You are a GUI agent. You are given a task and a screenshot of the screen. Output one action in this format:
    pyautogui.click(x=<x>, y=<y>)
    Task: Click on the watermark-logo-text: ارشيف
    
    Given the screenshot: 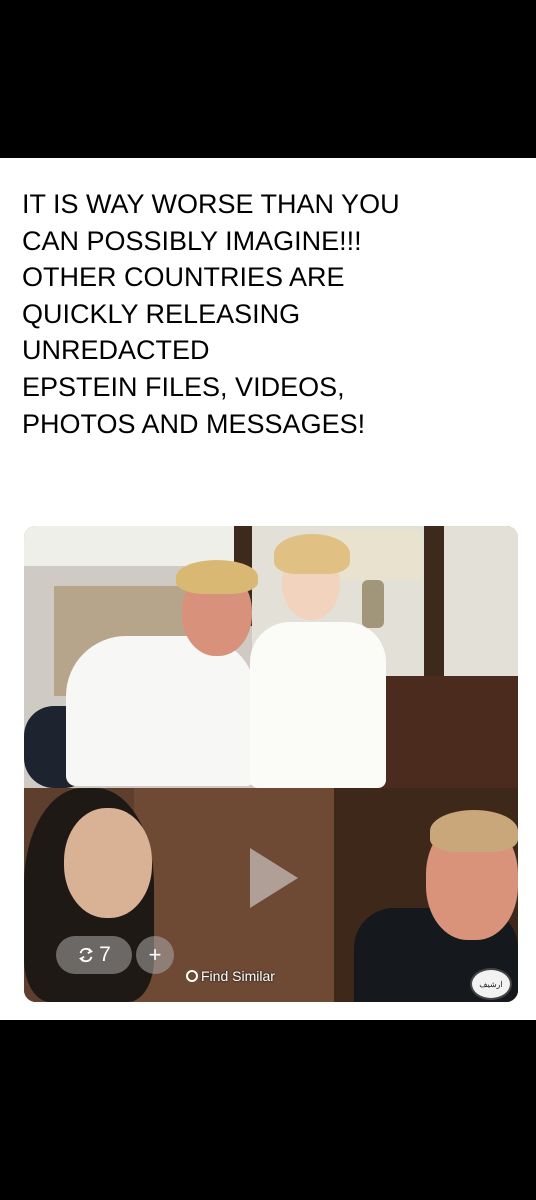 What is the action you would take?
    pyautogui.click(x=491, y=984)
    